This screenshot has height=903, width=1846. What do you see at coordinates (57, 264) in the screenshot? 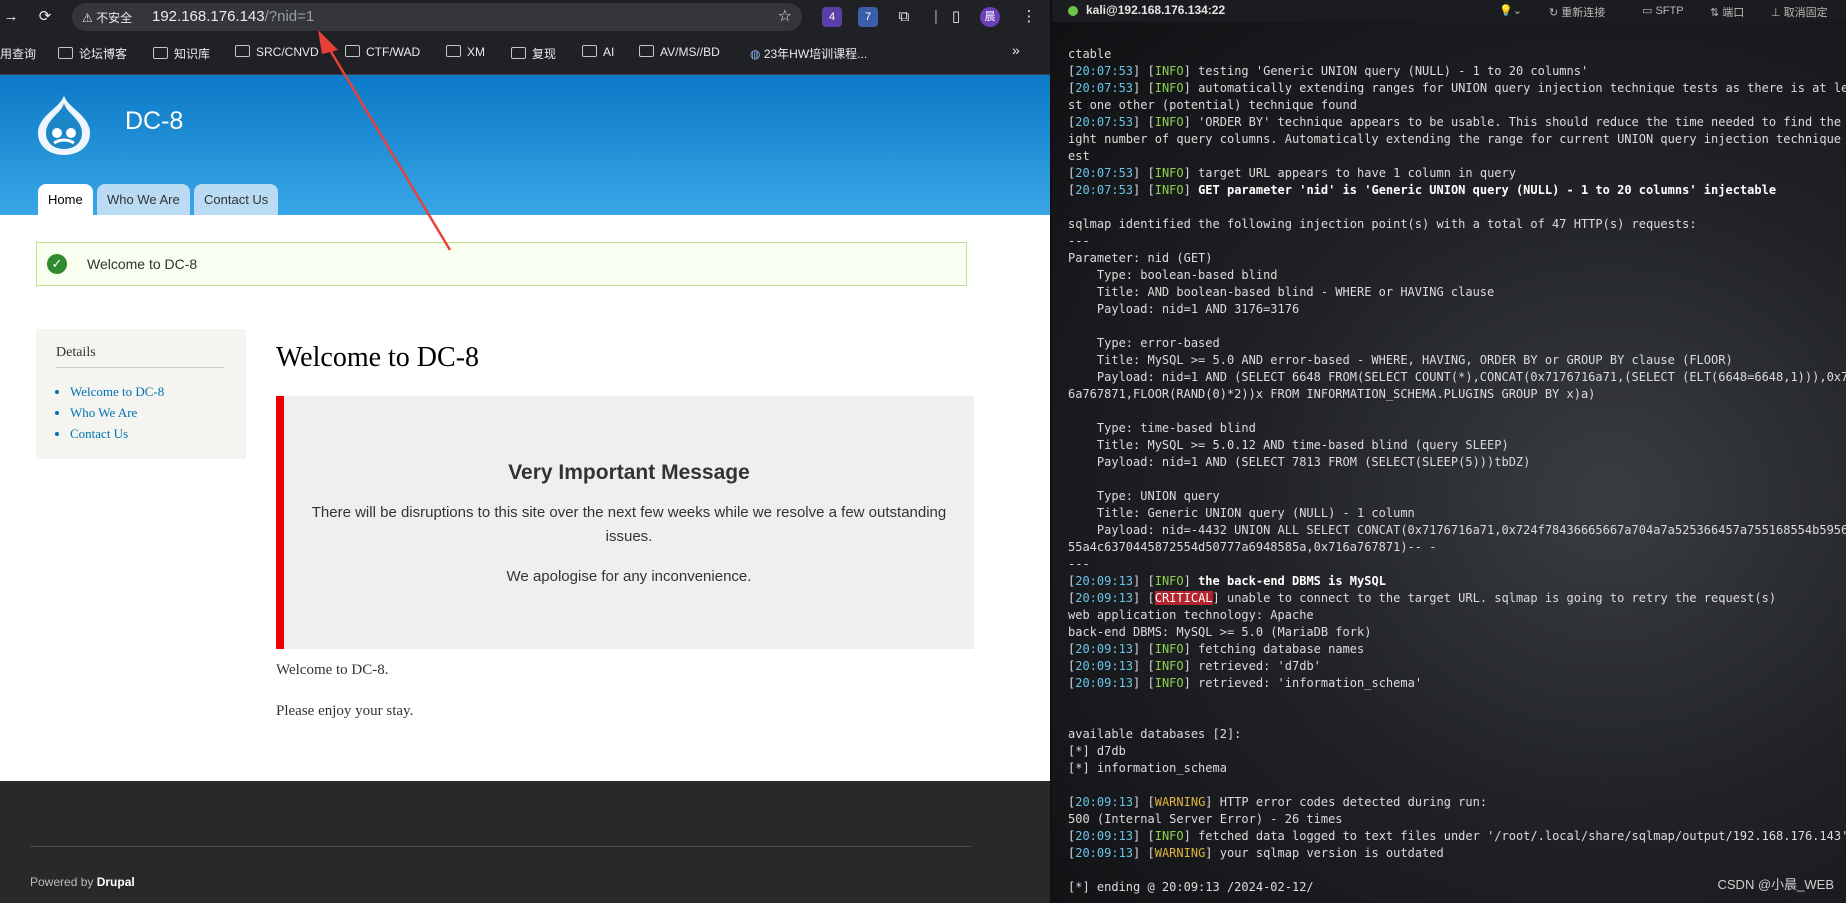
I see `check-circle-icon: ✓` at bounding box center [57, 264].